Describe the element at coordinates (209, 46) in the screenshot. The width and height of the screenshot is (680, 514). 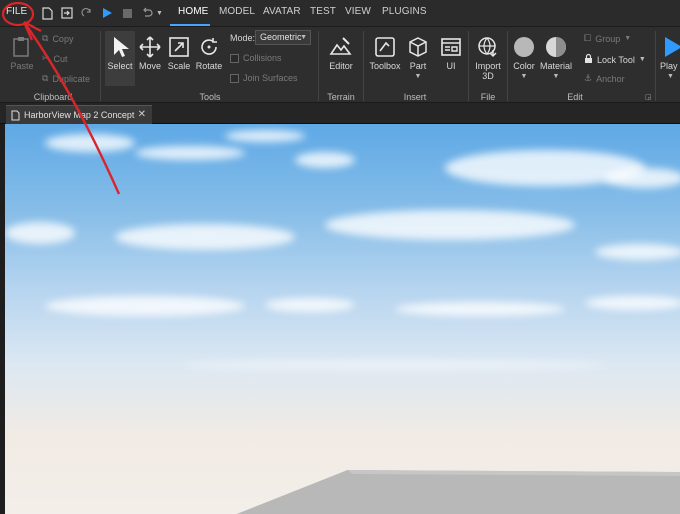
I see `rotate-icon` at that location.